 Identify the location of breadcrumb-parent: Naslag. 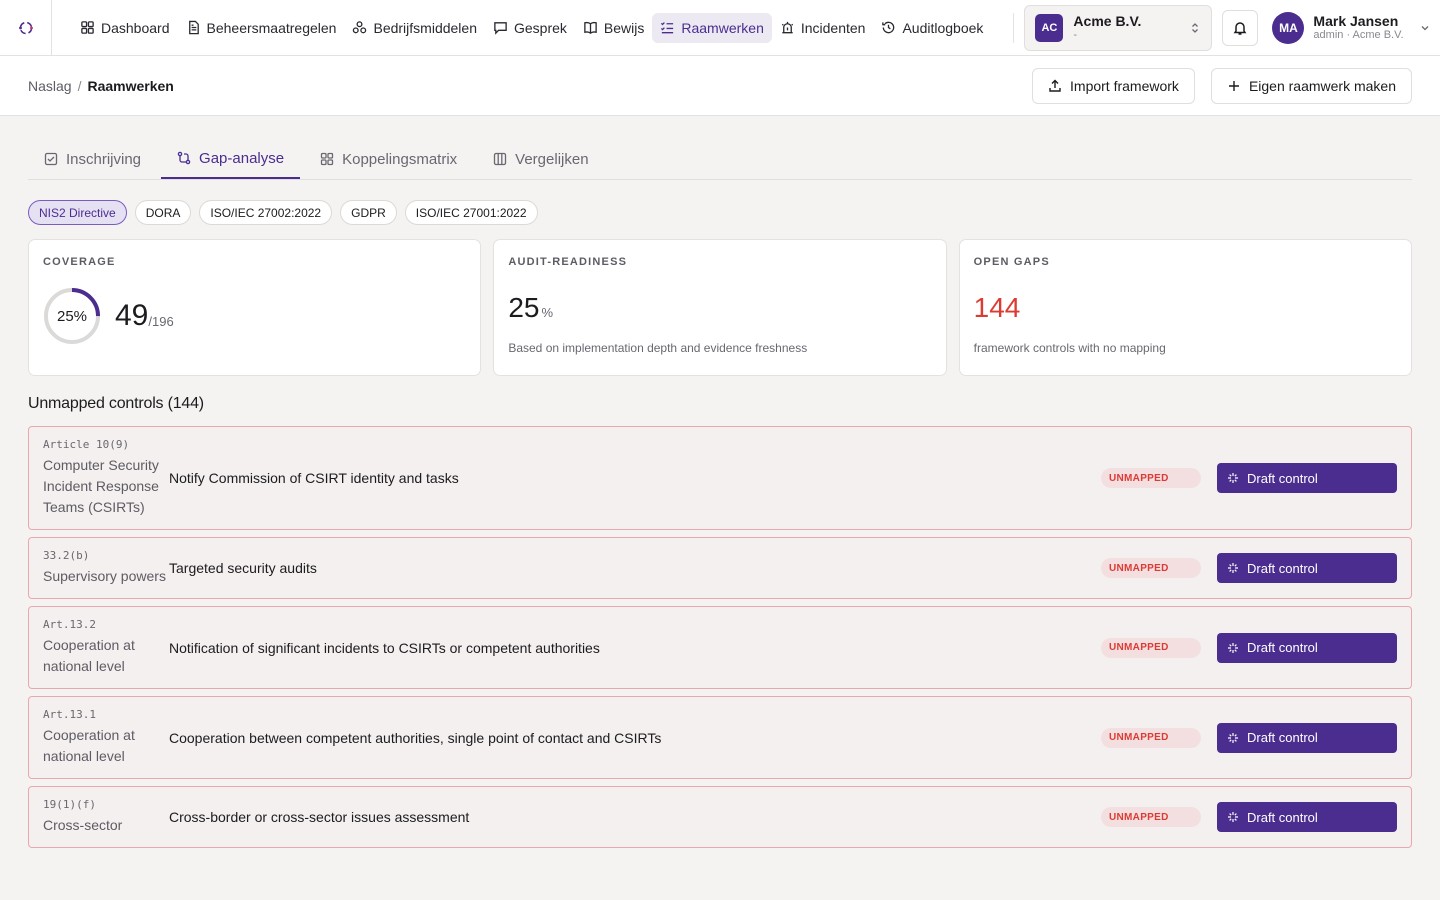
(50, 86).